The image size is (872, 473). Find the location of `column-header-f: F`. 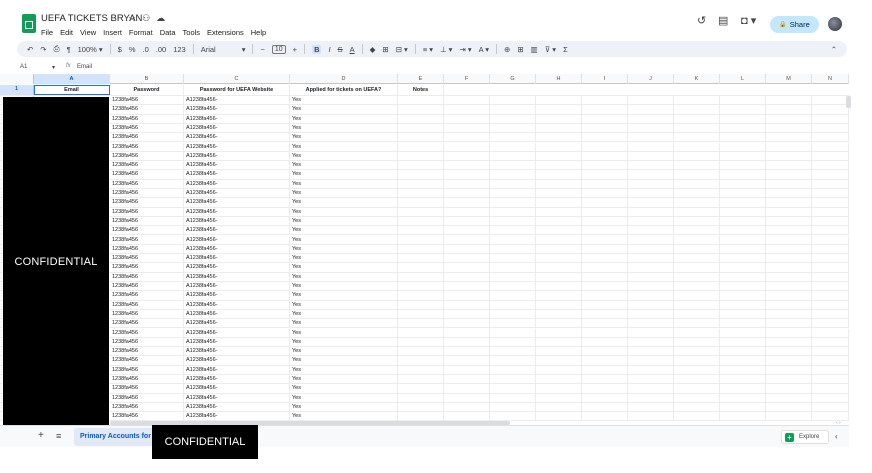

column-header-f: F is located at coordinates (467, 79).